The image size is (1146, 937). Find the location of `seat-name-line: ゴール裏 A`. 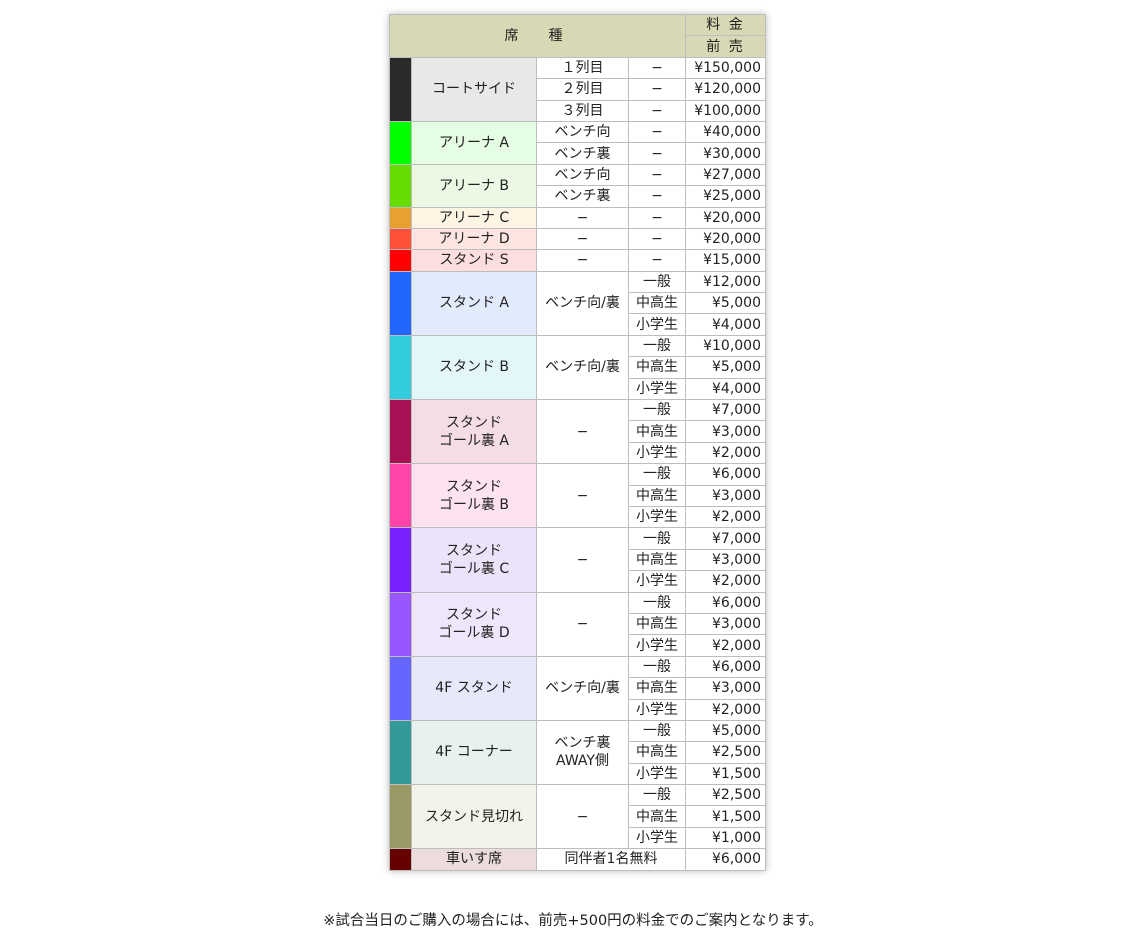

seat-name-line: ゴール裏 A is located at coordinates (474, 440).